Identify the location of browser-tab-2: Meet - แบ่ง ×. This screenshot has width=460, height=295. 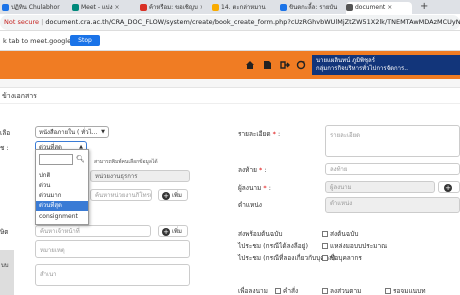
(100, 8).